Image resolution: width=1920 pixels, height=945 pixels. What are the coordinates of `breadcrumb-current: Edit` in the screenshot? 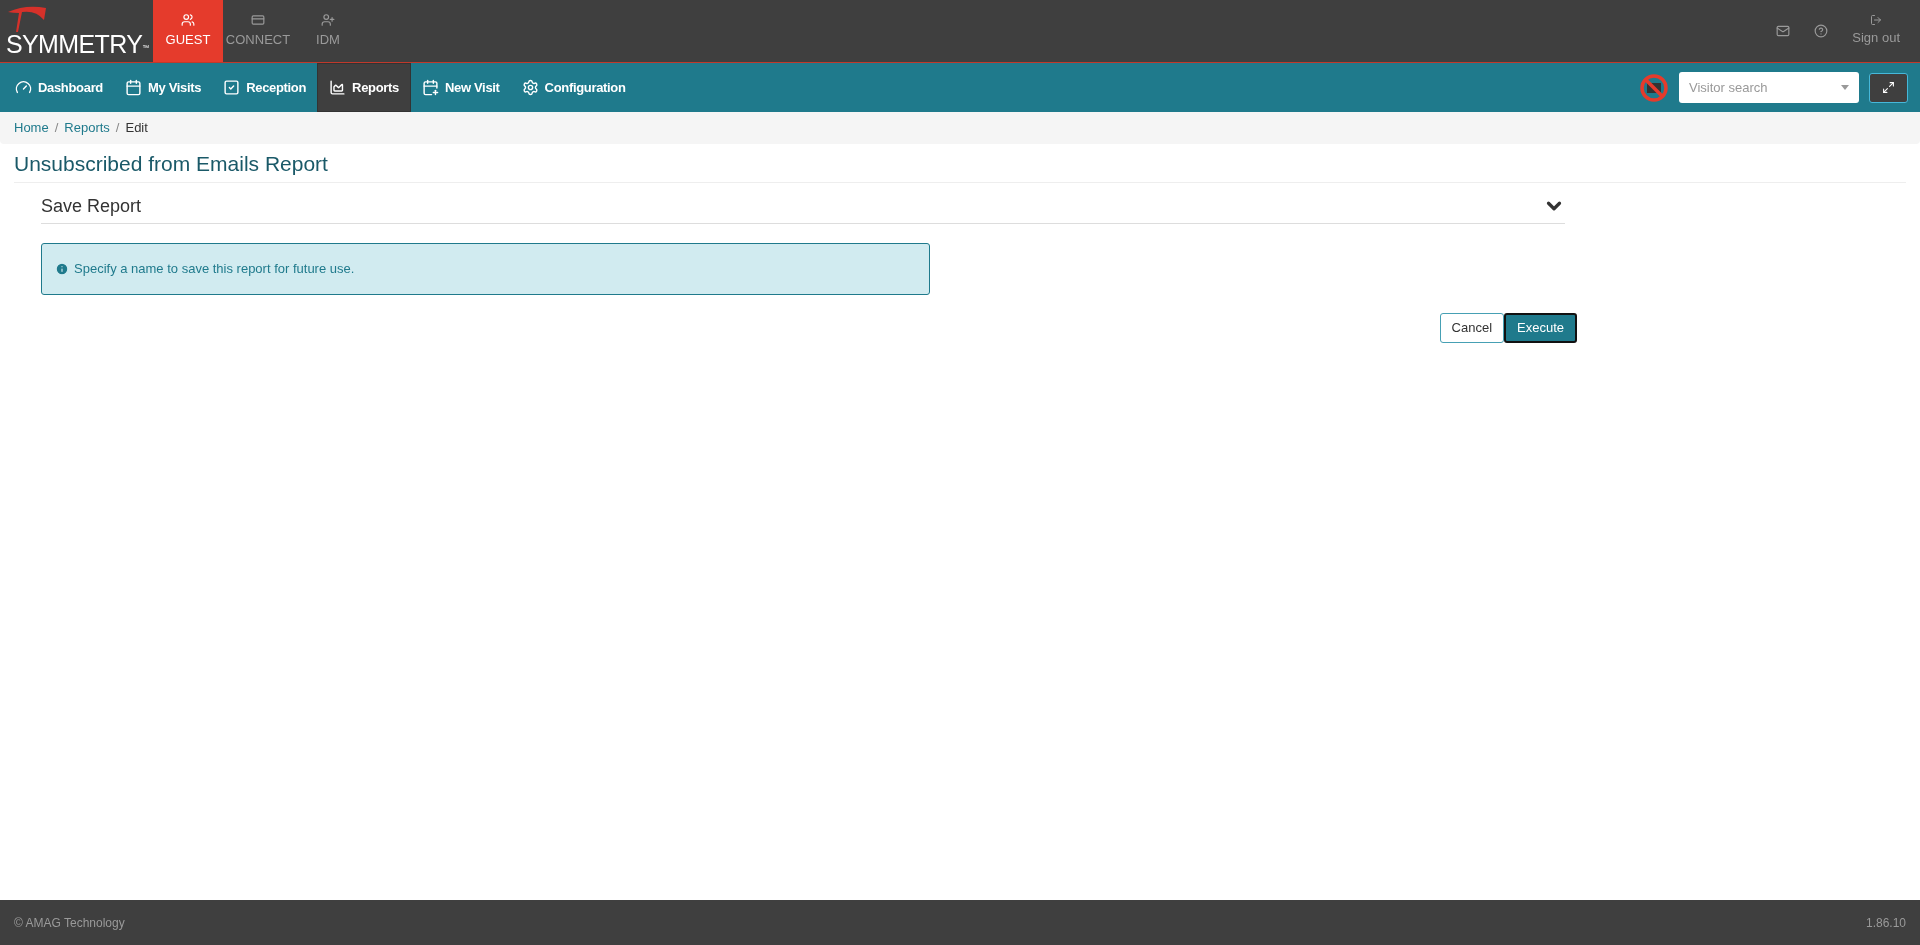 It's located at (136, 128).